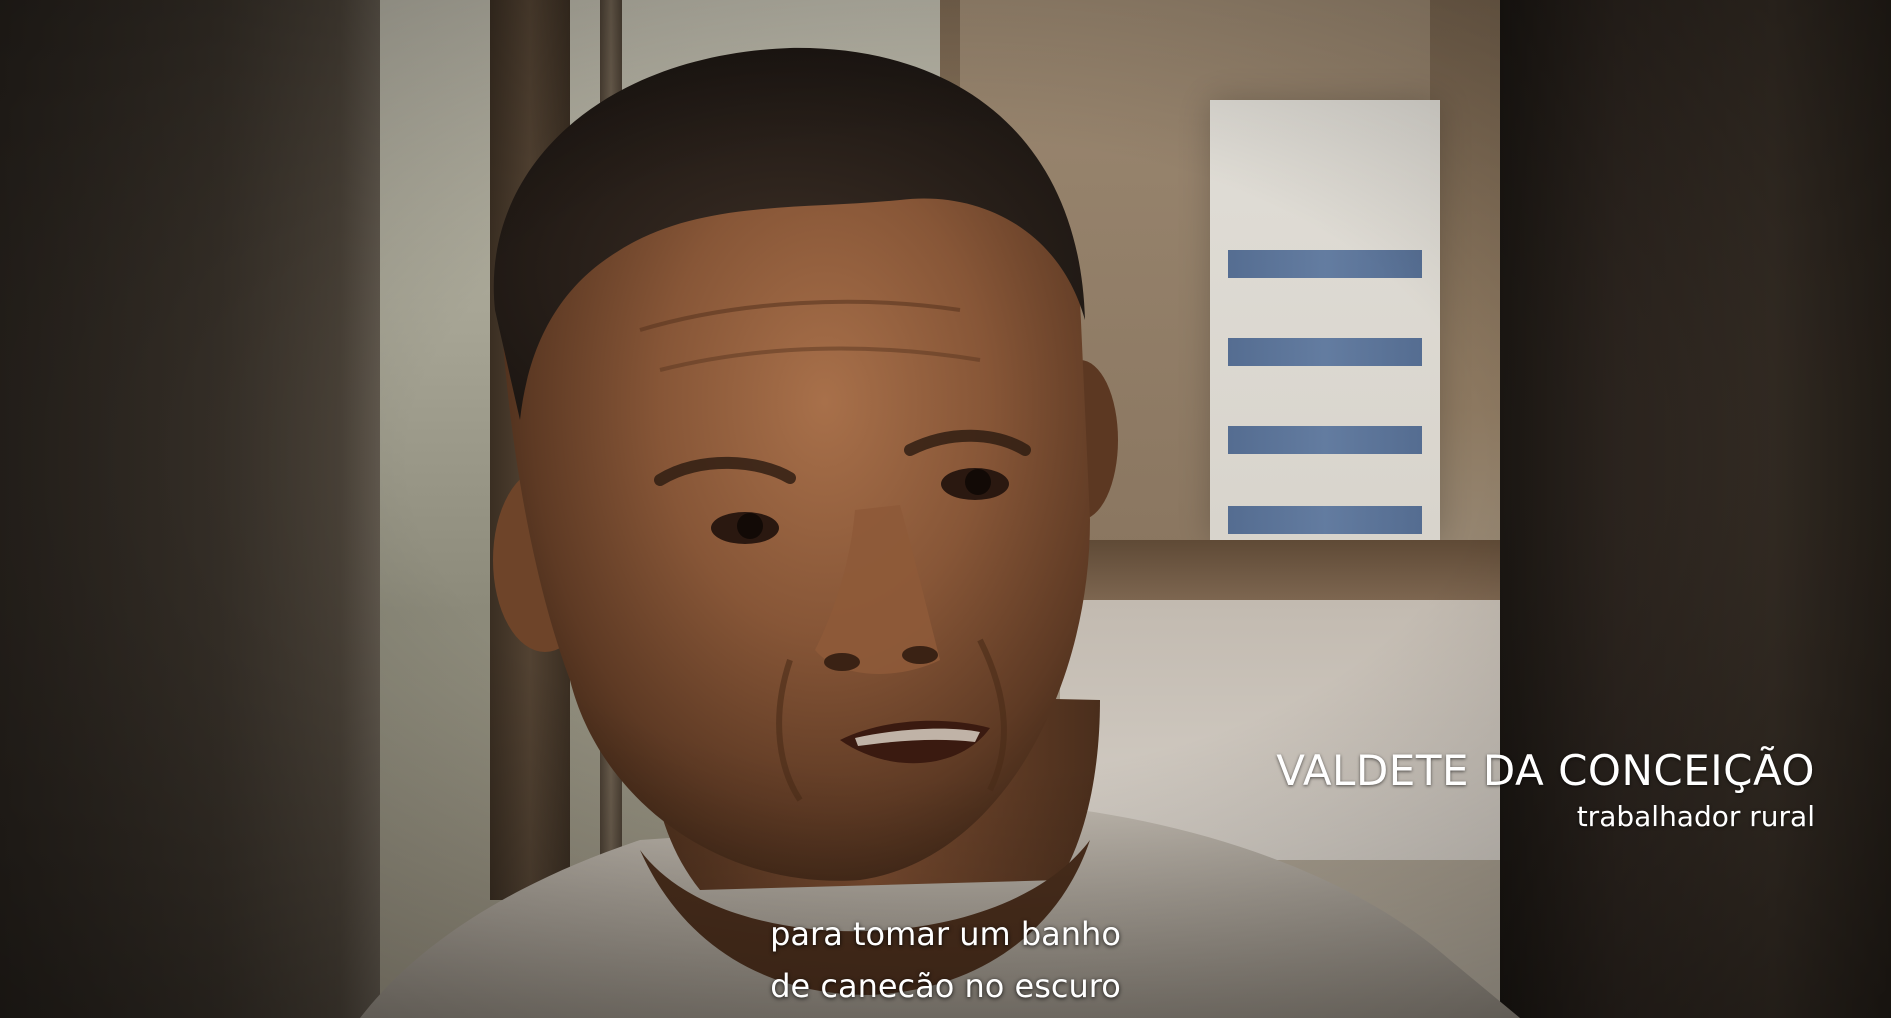  Describe the element at coordinates (945, 934) in the screenshot. I see `subtitle-line: para tomar um banho` at that location.